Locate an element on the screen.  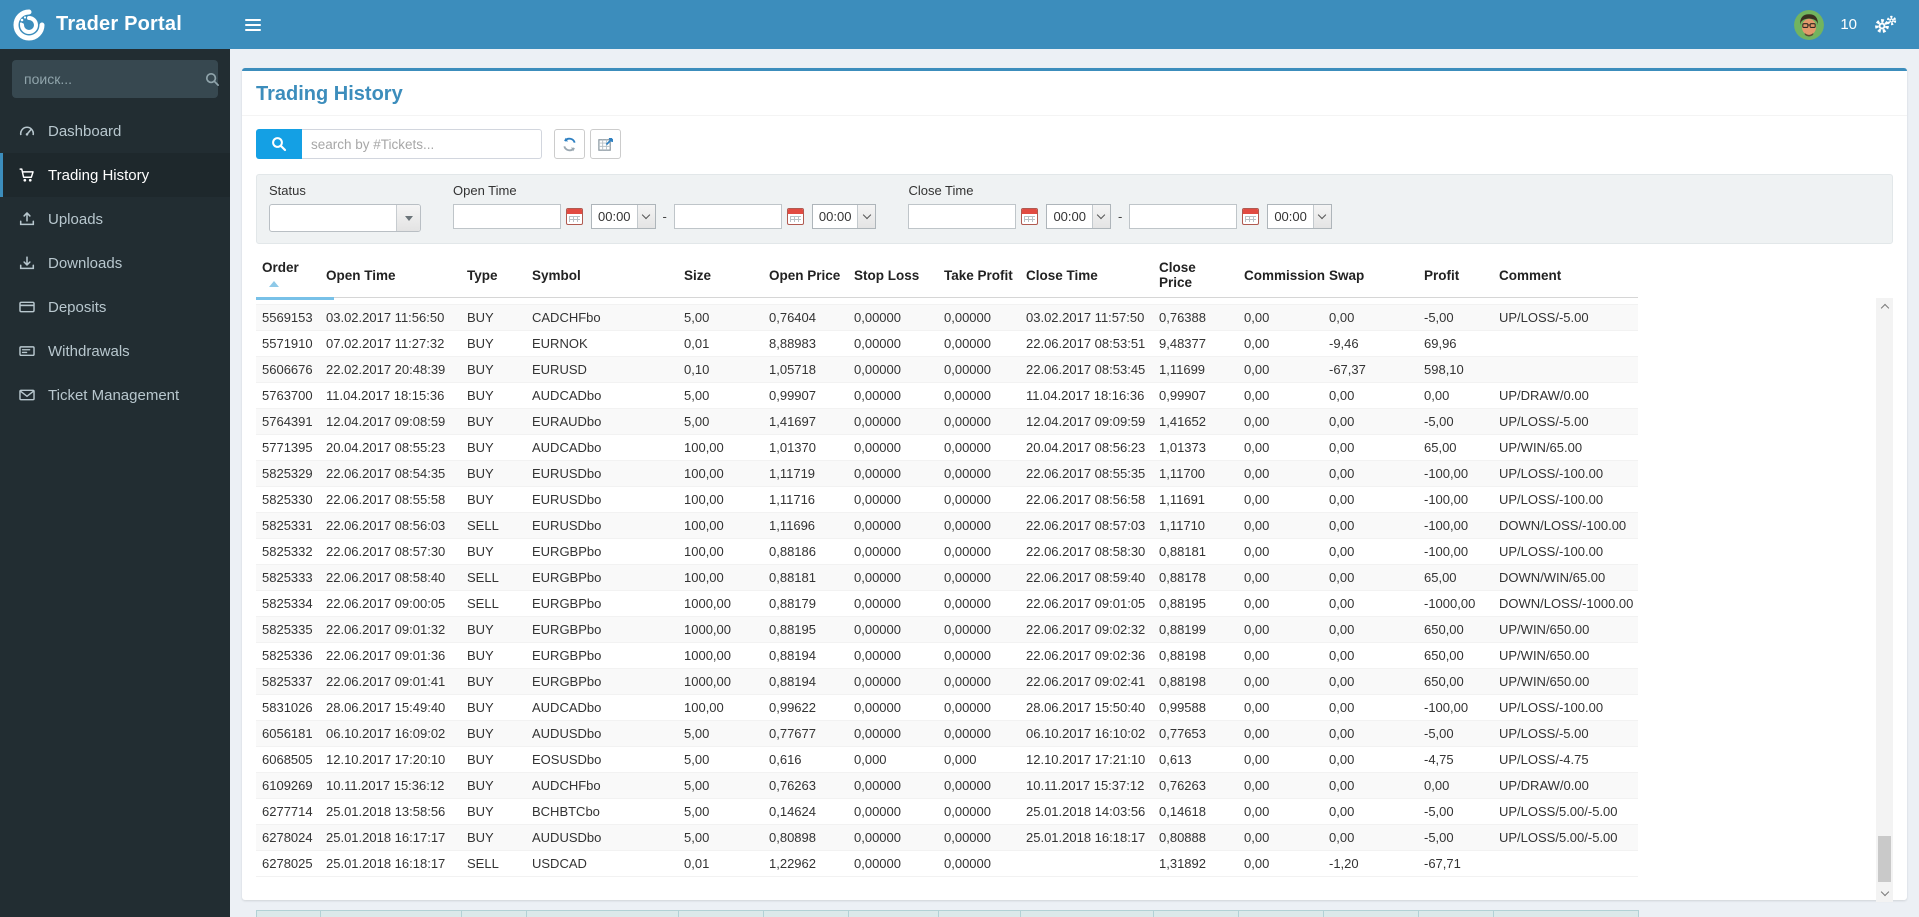
open-time-label: Open Time is located at coordinates (485, 190).